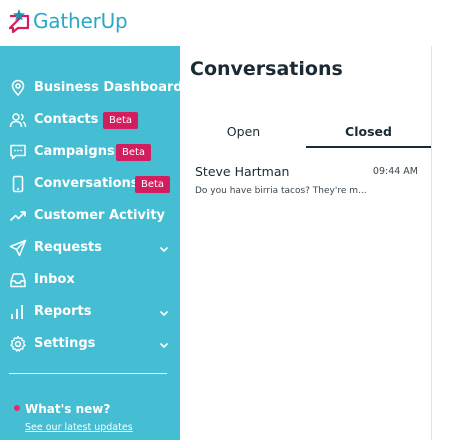 This screenshot has height=440, width=471. I want to click on sidebar-item-requests: Requests, so click(90, 248).